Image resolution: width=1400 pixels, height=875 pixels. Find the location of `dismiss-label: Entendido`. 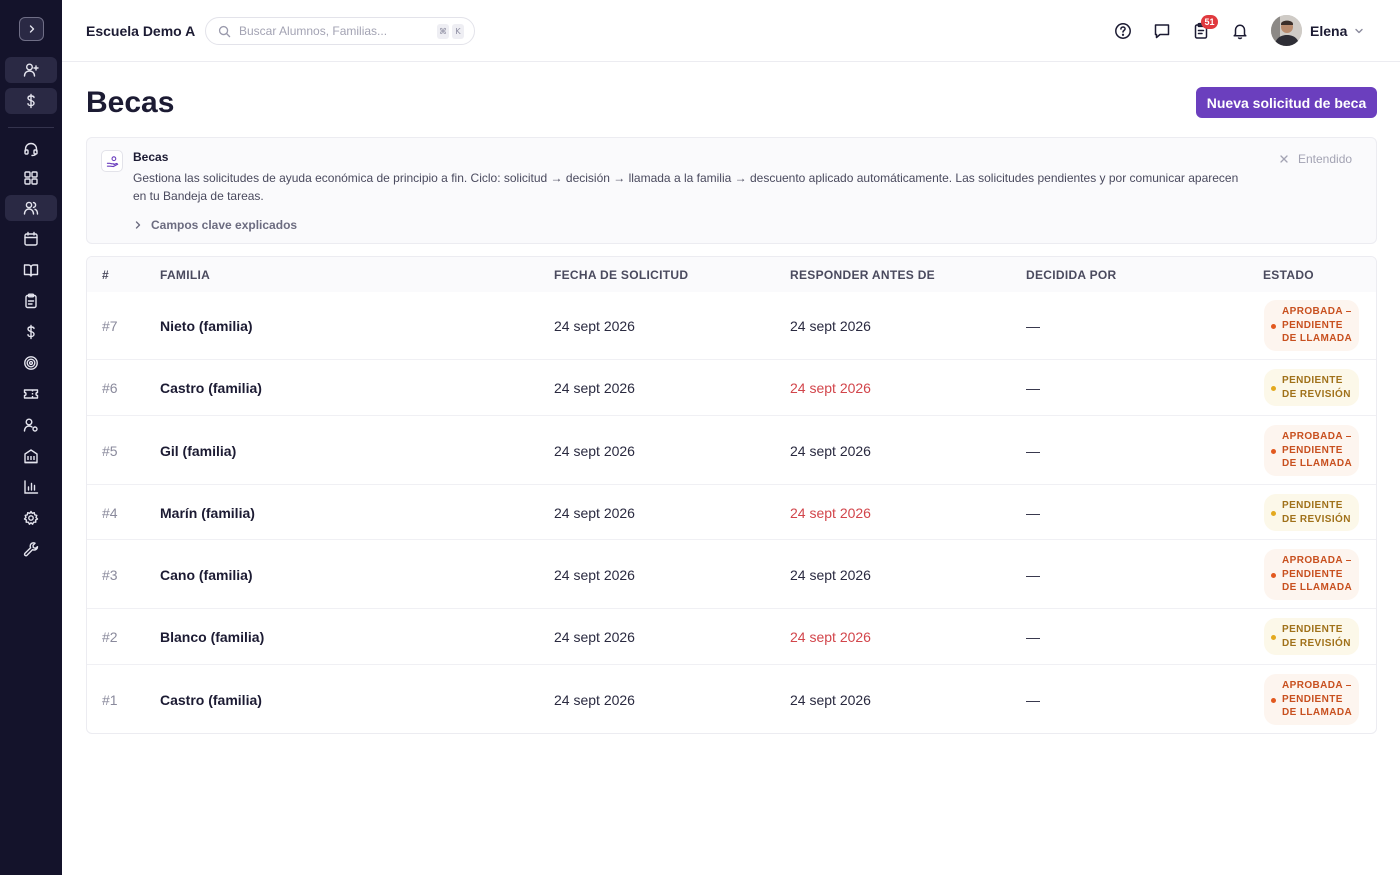

dismiss-label: Entendido is located at coordinates (1325, 159).